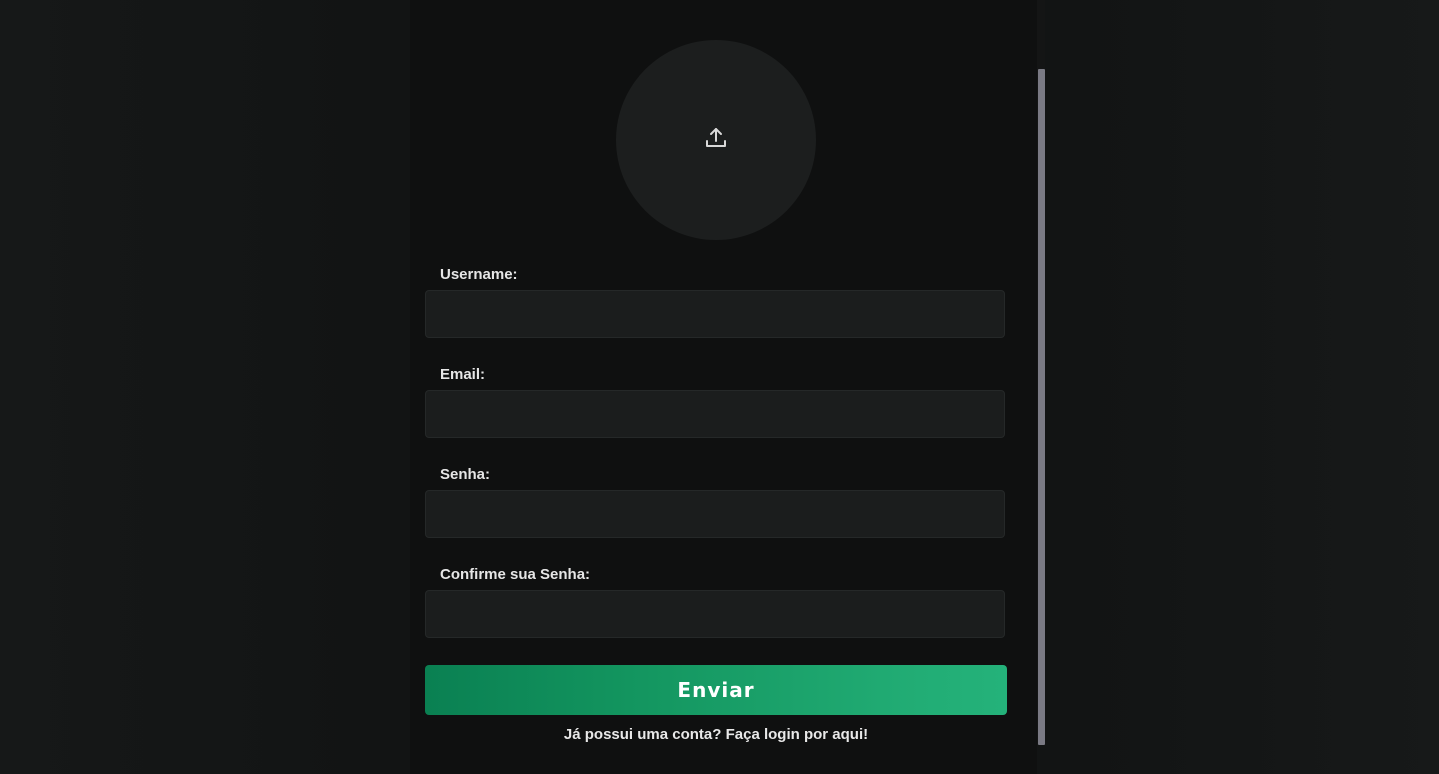 The height and width of the screenshot is (774, 1439). Describe the element at coordinates (715, 514) in the screenshot. I see `password-input` at that location.